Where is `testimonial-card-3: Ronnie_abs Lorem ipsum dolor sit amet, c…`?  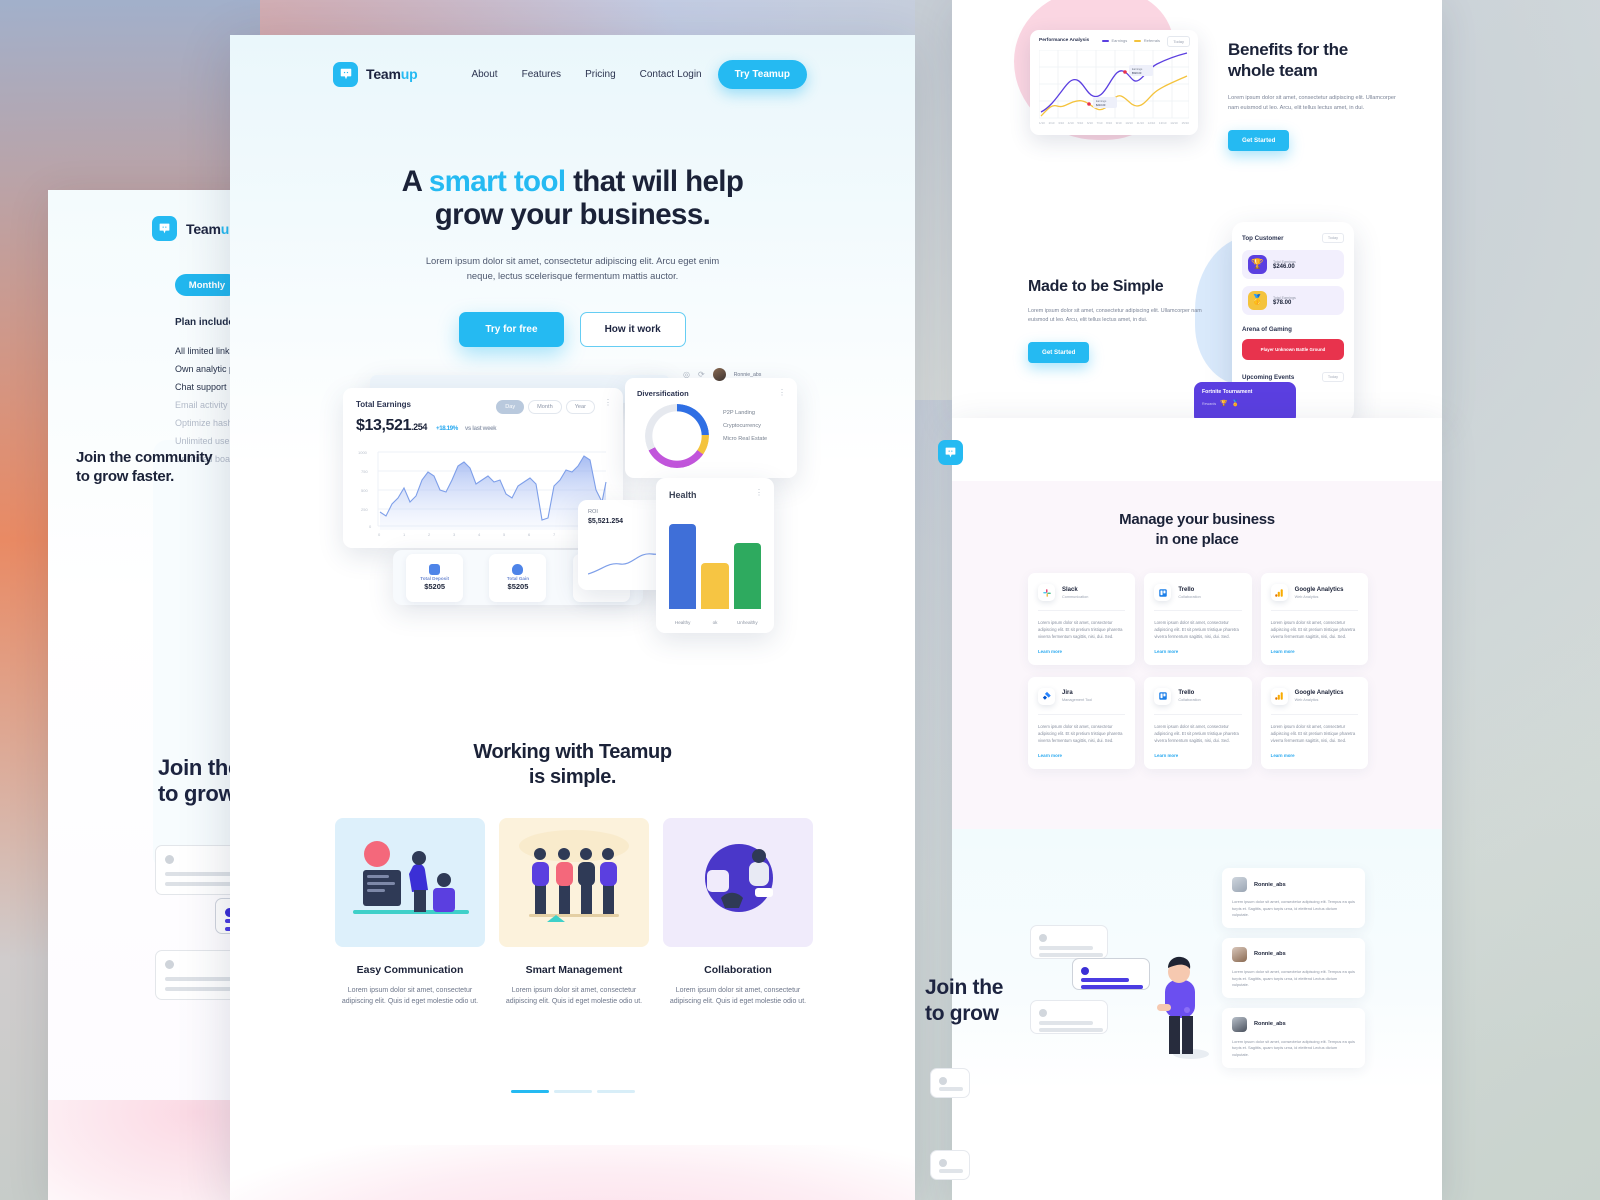 testimonial-card-3: Ronnie_abs Lorem ipsum dolor sit amet, c… is located at coordinates (1293, 1037).